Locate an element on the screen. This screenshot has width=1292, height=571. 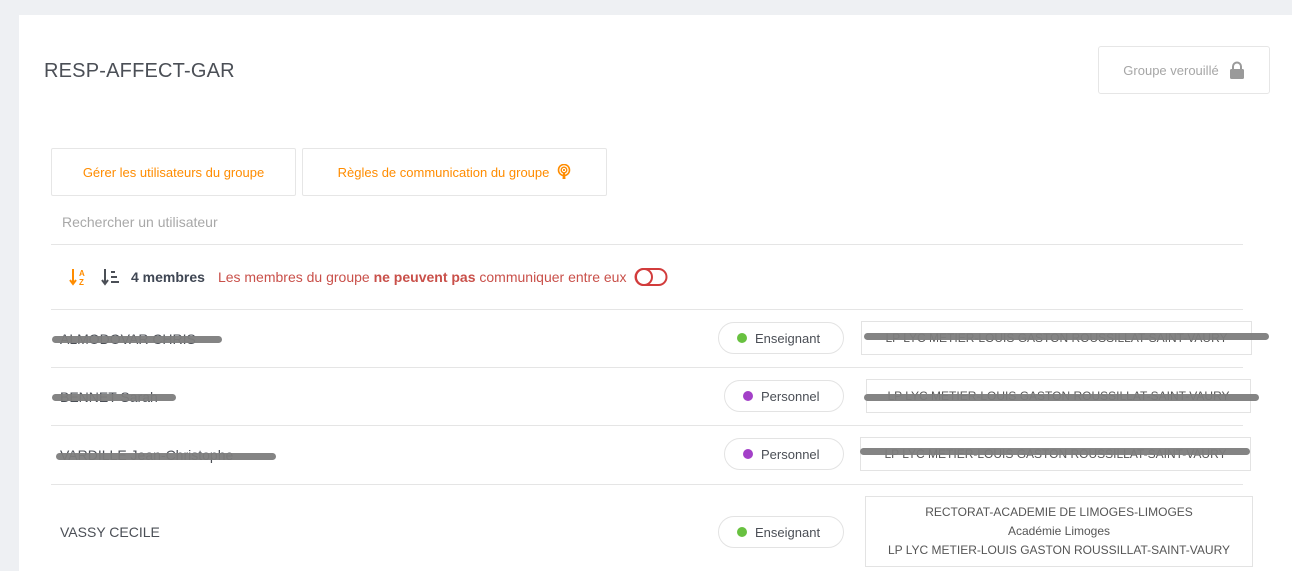
structure-name: RECTORAT-ACADEMIE DE LIMOGES-LIMOGES is located at coordinates (1059, 512).